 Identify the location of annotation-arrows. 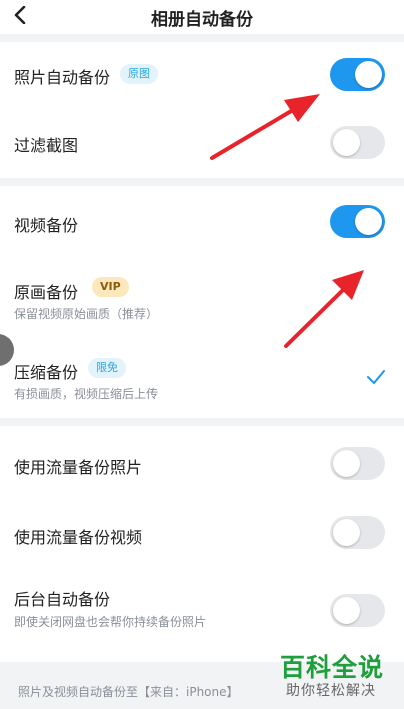
(287, 221).